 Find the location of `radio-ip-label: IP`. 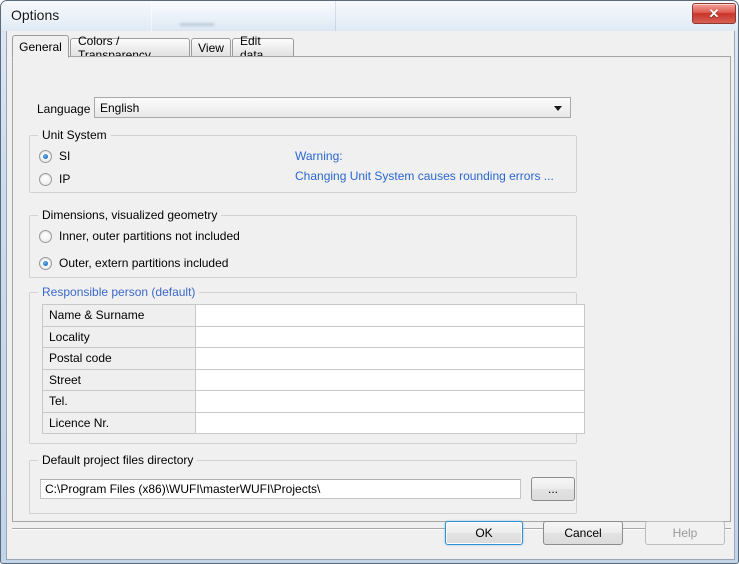

radio-ip-label: IP is located at coordinates (65, 179).